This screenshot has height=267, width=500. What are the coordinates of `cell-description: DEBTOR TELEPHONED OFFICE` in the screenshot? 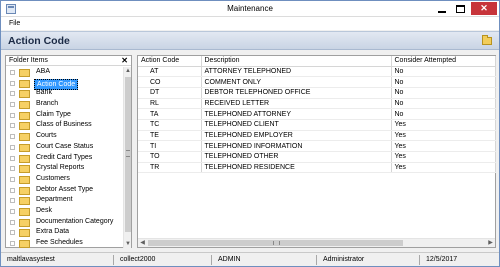 It's located at (296, 93).